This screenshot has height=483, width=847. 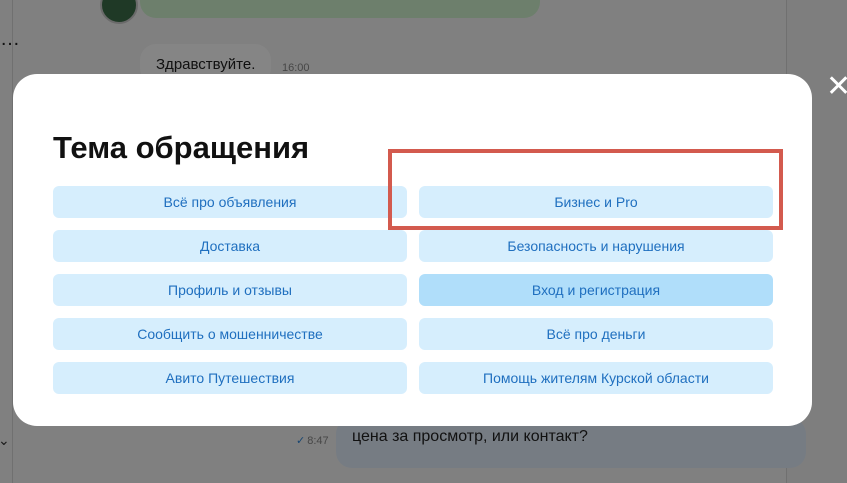 I want to click on topic-button-delivery: Доставка, so click(x=230, y=246).